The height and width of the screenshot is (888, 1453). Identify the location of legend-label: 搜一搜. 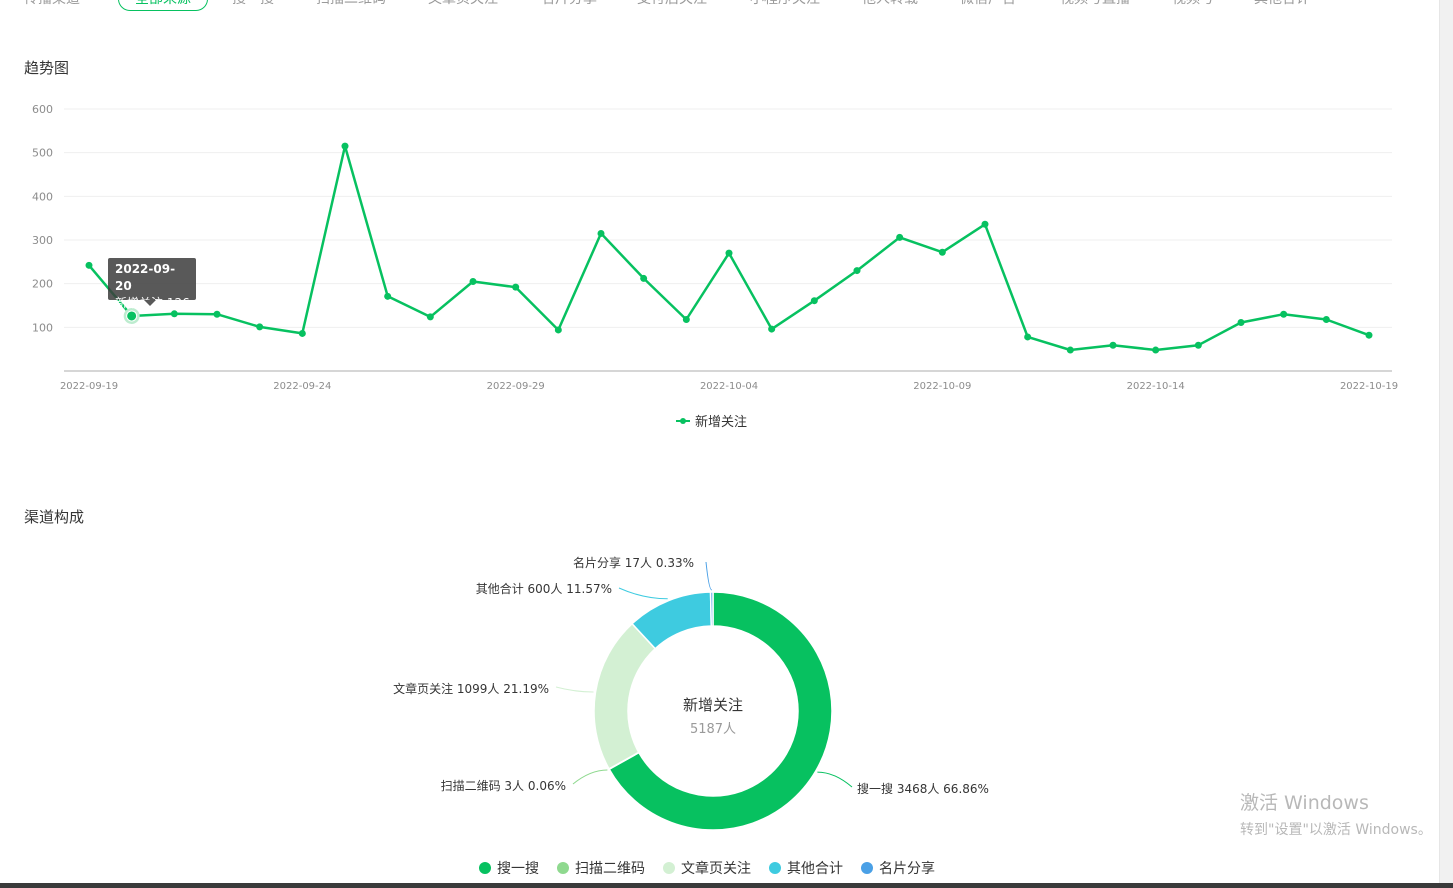
(518, 869).